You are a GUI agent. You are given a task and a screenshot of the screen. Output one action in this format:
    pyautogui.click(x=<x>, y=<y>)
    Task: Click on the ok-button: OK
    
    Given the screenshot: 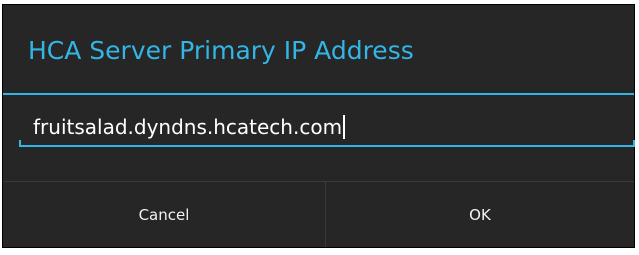 What is the action you would take?
    pyautogui.click(x=480, y=214)
    